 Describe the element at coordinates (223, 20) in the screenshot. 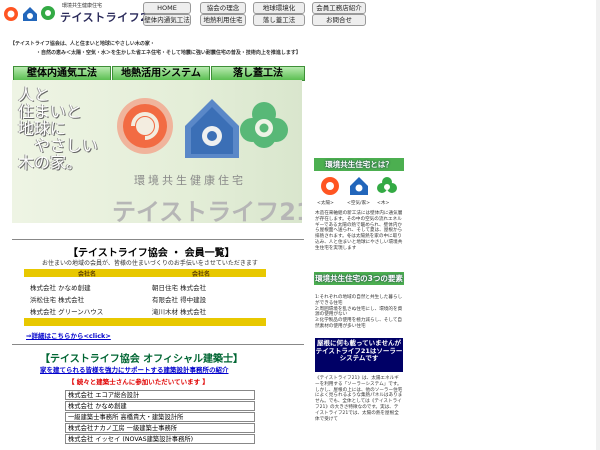

I see `nav-geothermal: 地熱利用住宅` at that location.